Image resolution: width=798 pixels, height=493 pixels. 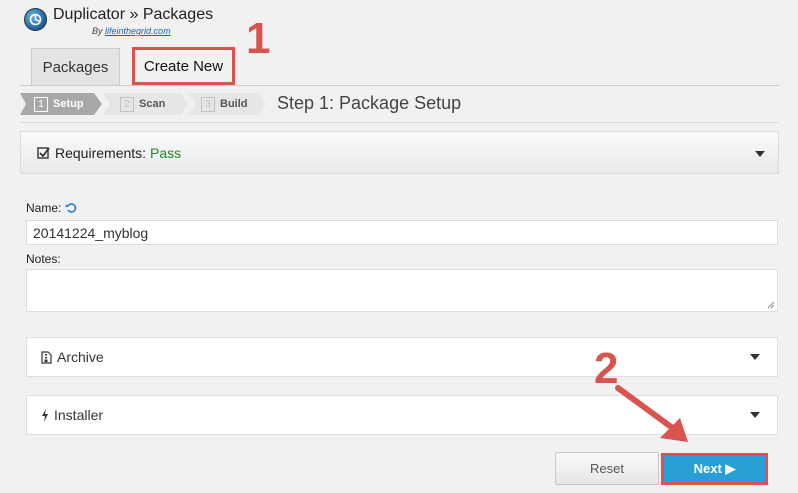 What do you see at coordinates (138, 31) in the screenshot?
I see `byline-link: lifeinthegrid.com` at bounding box center [138, 31].